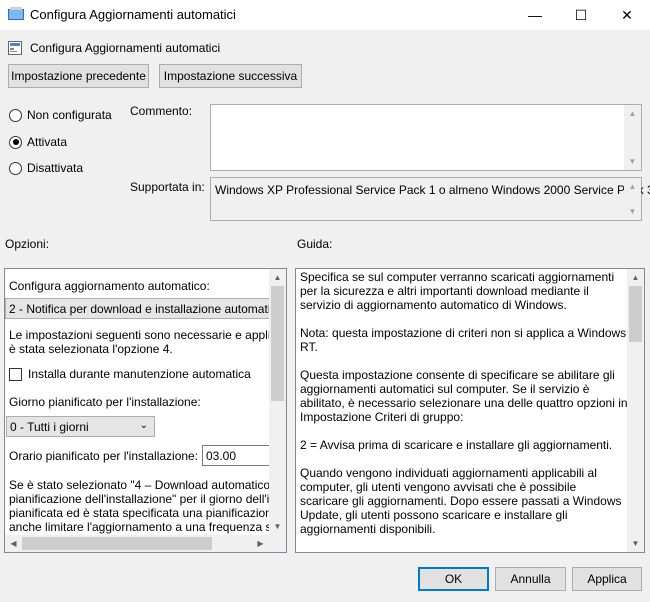  I want to click on window-title: Configura Aggiornamenti automatici, so click(133, 14).